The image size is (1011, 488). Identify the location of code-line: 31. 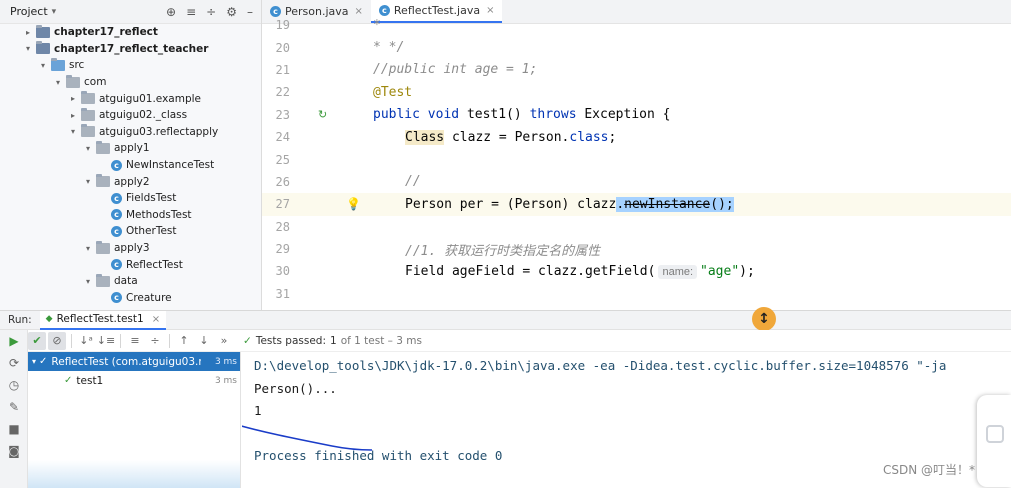
(636, 294).